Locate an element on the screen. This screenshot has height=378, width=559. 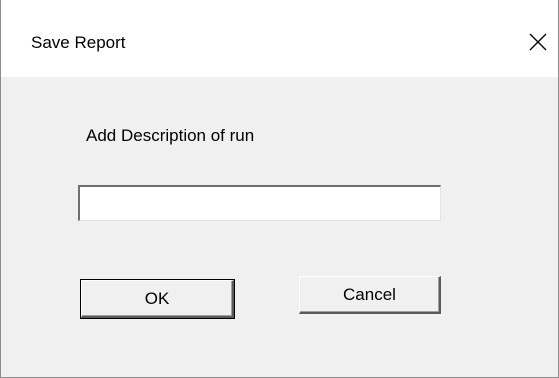
ok-button: OK is located at coordinates (157, 299).